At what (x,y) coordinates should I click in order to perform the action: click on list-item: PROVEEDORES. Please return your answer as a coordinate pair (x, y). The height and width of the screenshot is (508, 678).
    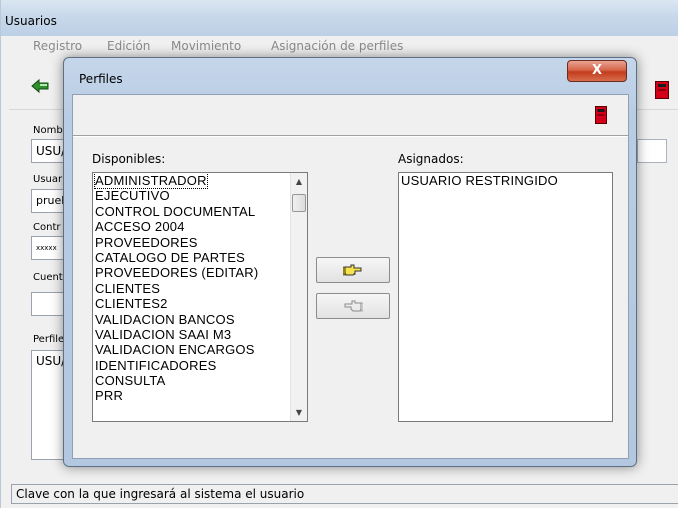
    Looking at the image, I should click on (192, 242).